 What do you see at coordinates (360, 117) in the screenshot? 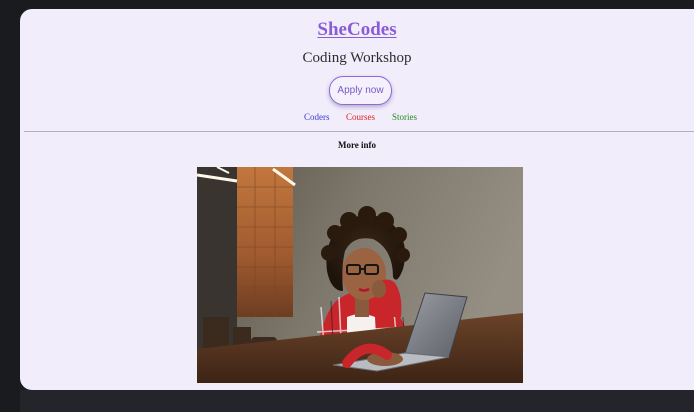
I see `nav-link-courses: Courses` at bounding box center [360, 117].